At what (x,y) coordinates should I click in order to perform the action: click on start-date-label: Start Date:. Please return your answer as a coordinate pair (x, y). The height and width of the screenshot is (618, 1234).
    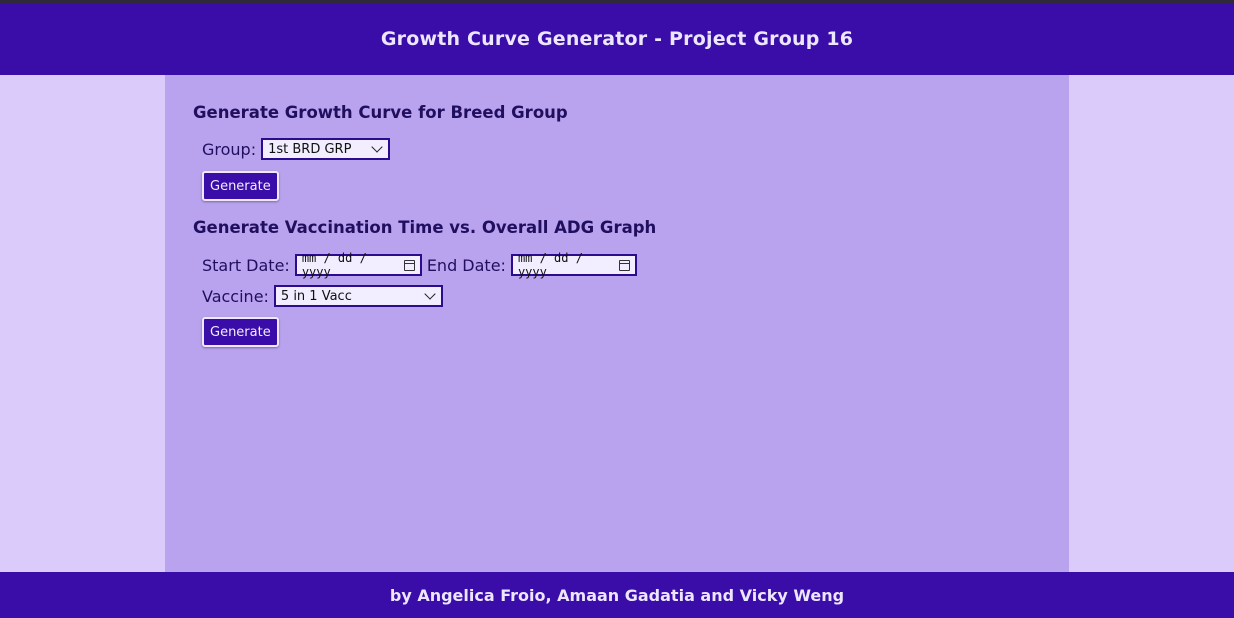
    Looking at the image, I should click on (246, 265).